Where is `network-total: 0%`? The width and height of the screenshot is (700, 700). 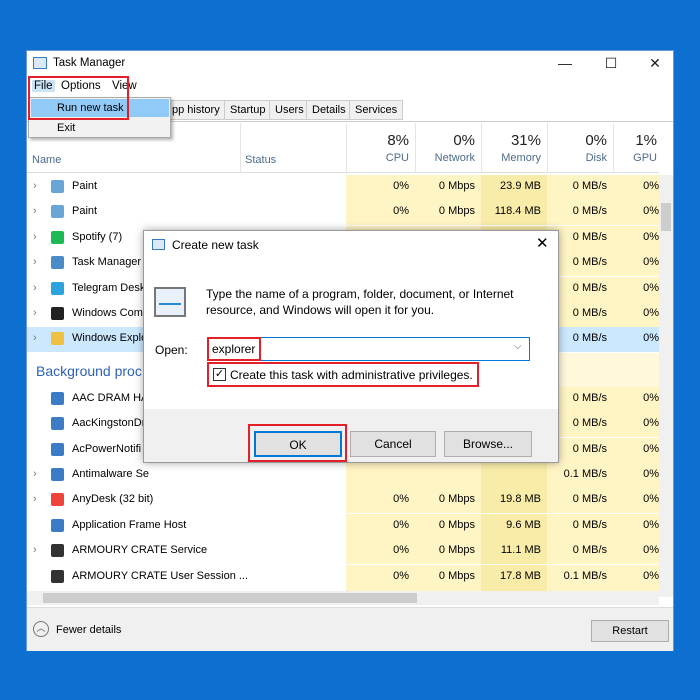
network-total: 0% is located at coordinates (464, 140).